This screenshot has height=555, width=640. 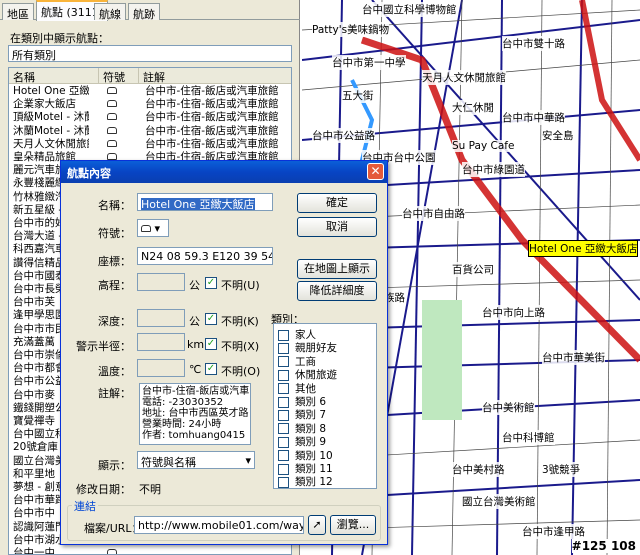 What do you see at coordinates (150, 131) in the screenshot?
I see `list-item: 沐蘭Motel - 沐蘭… 台中市-住宿-飯店或汽車旅館` at bounding box center [150, 131].